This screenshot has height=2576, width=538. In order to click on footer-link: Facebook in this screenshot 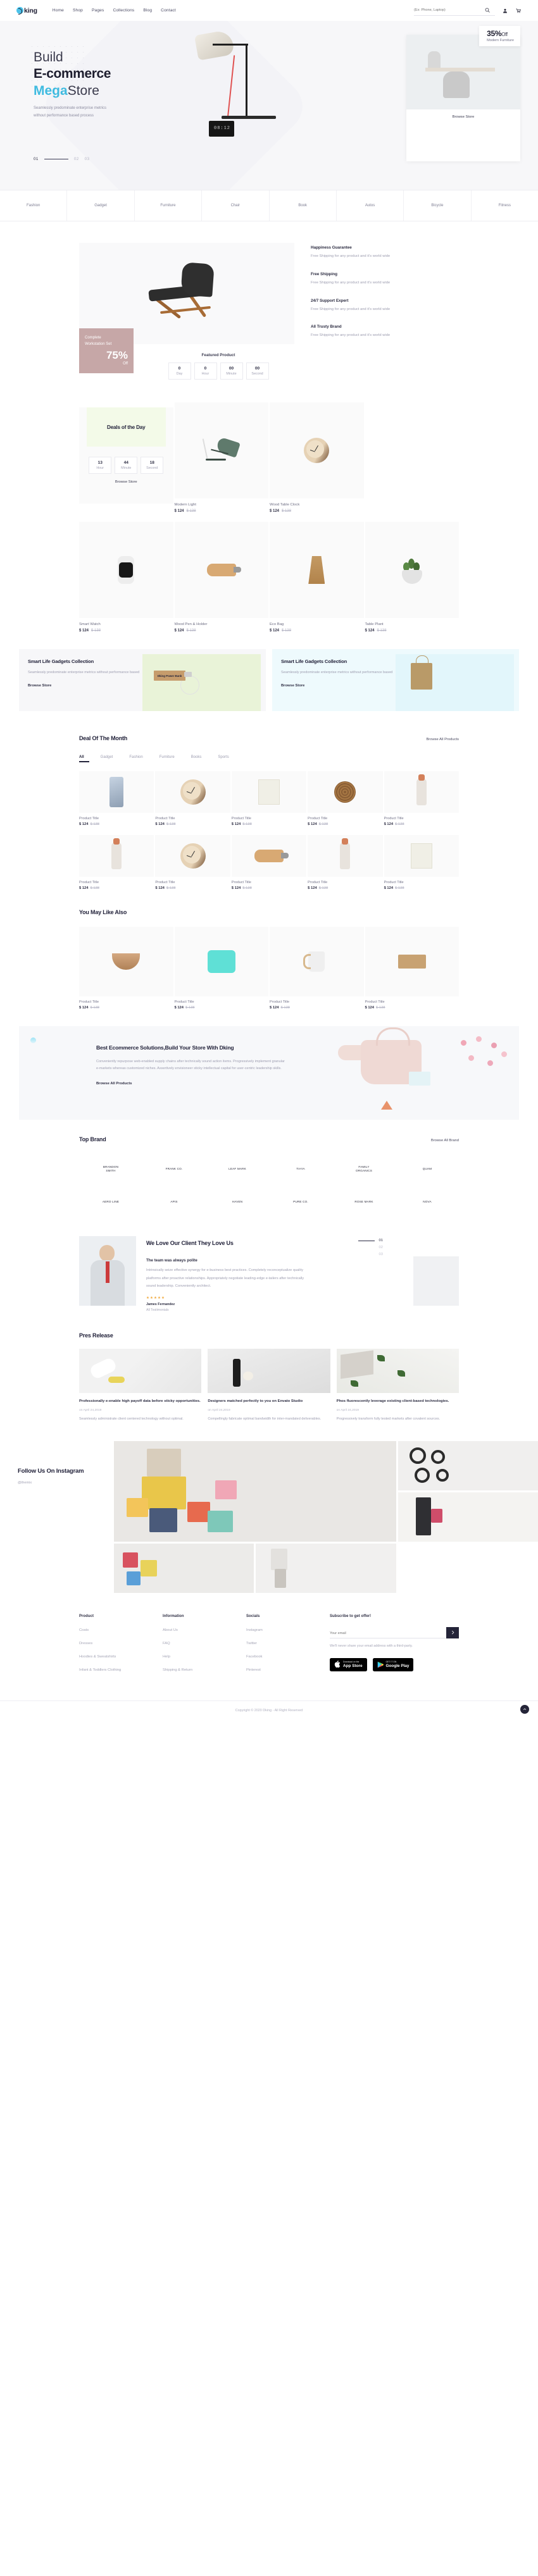, I will do `click(288, 1657)`.